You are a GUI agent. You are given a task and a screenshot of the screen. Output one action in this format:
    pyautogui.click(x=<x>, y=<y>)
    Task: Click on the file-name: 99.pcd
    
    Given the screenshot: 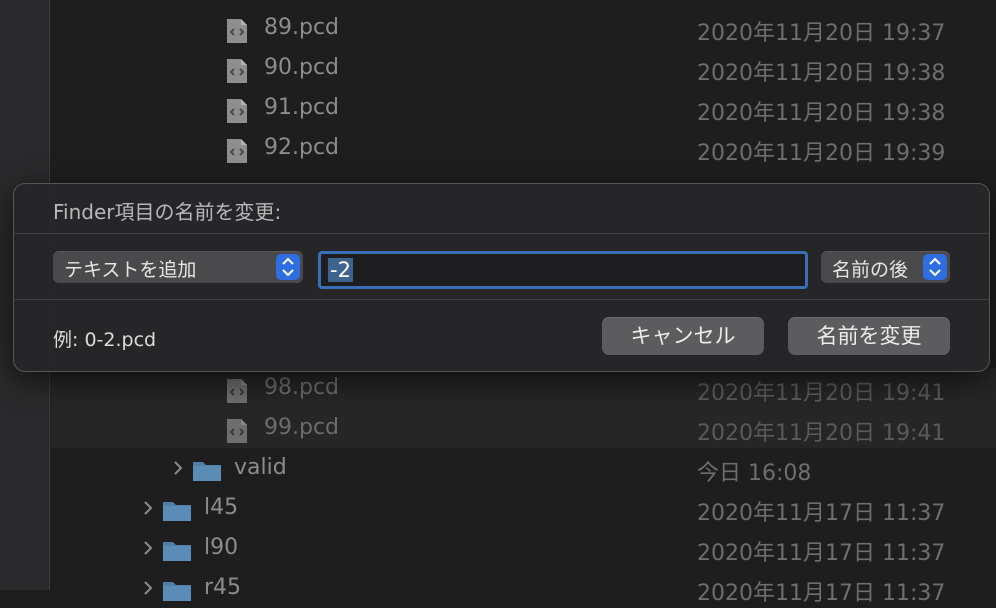 What is the action you would take?
    pyautogui.click(x=302, y=427)
    